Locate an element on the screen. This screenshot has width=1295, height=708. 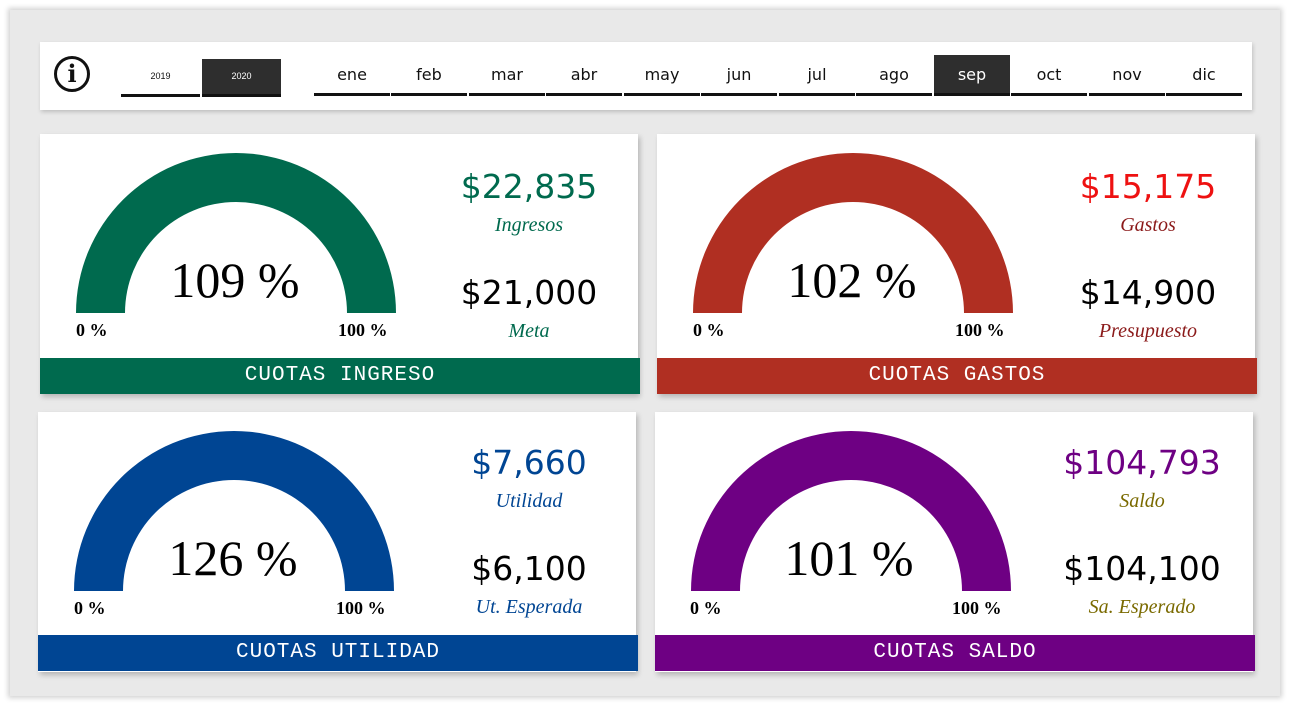
actual-amount-ingreso: $22,835 is located at coordinates (529, 186).